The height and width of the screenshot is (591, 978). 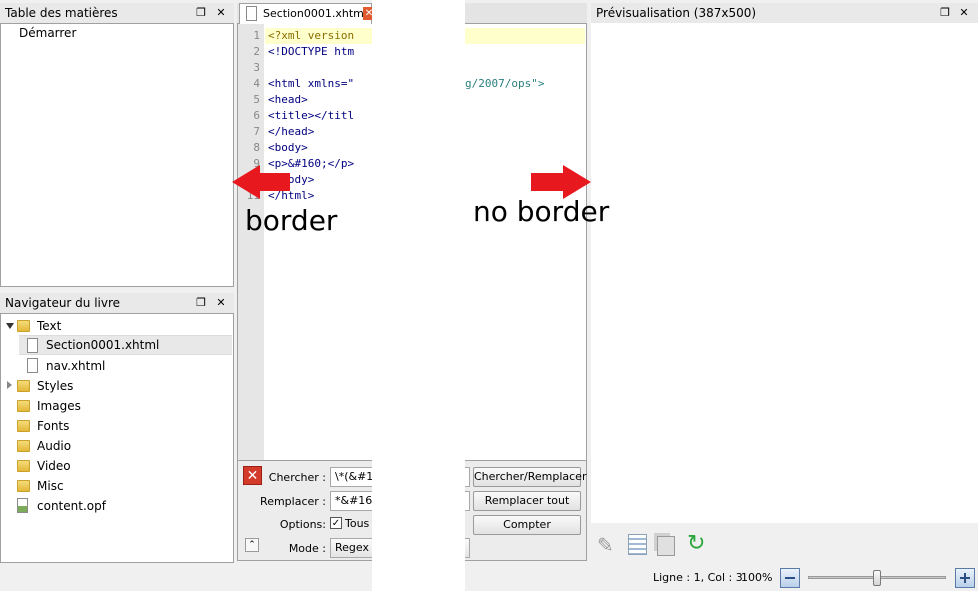 I want to click on collapsed-arrow-icon, so click(x=9, y=385).